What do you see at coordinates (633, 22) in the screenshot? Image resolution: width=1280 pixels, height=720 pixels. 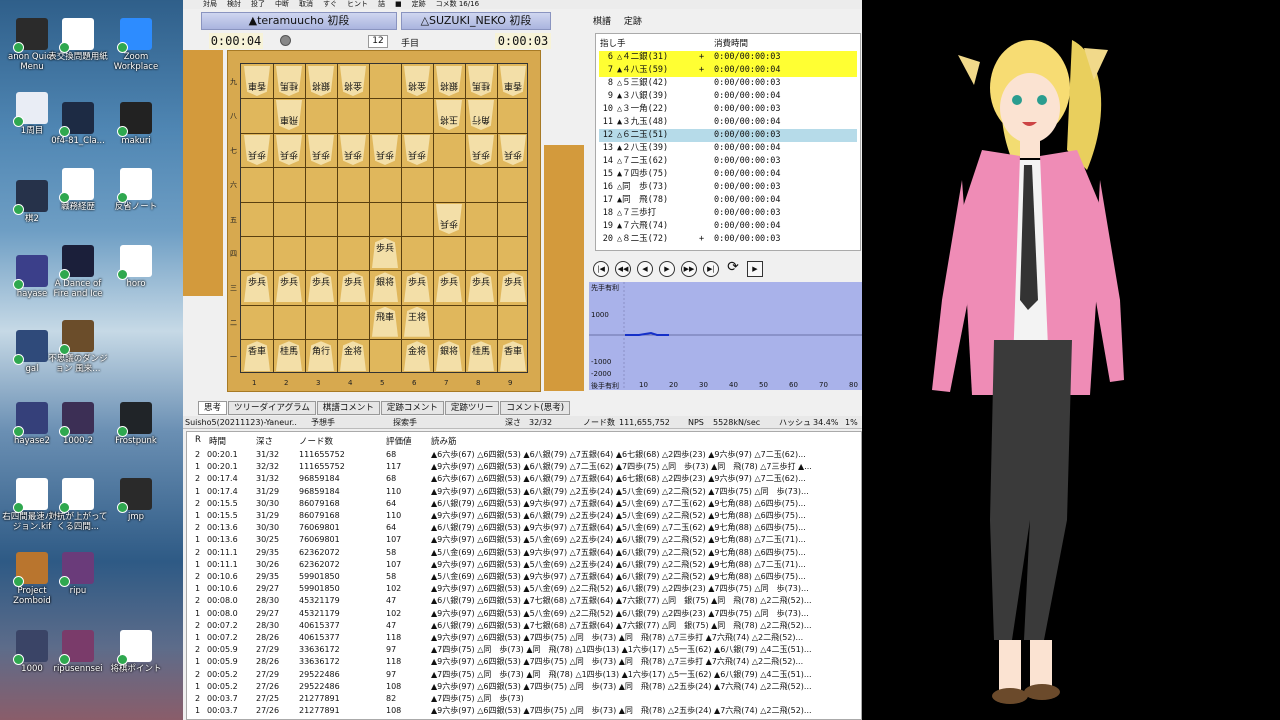 I see `tab-joseki: 定跡` at bounding box center [633, 22].